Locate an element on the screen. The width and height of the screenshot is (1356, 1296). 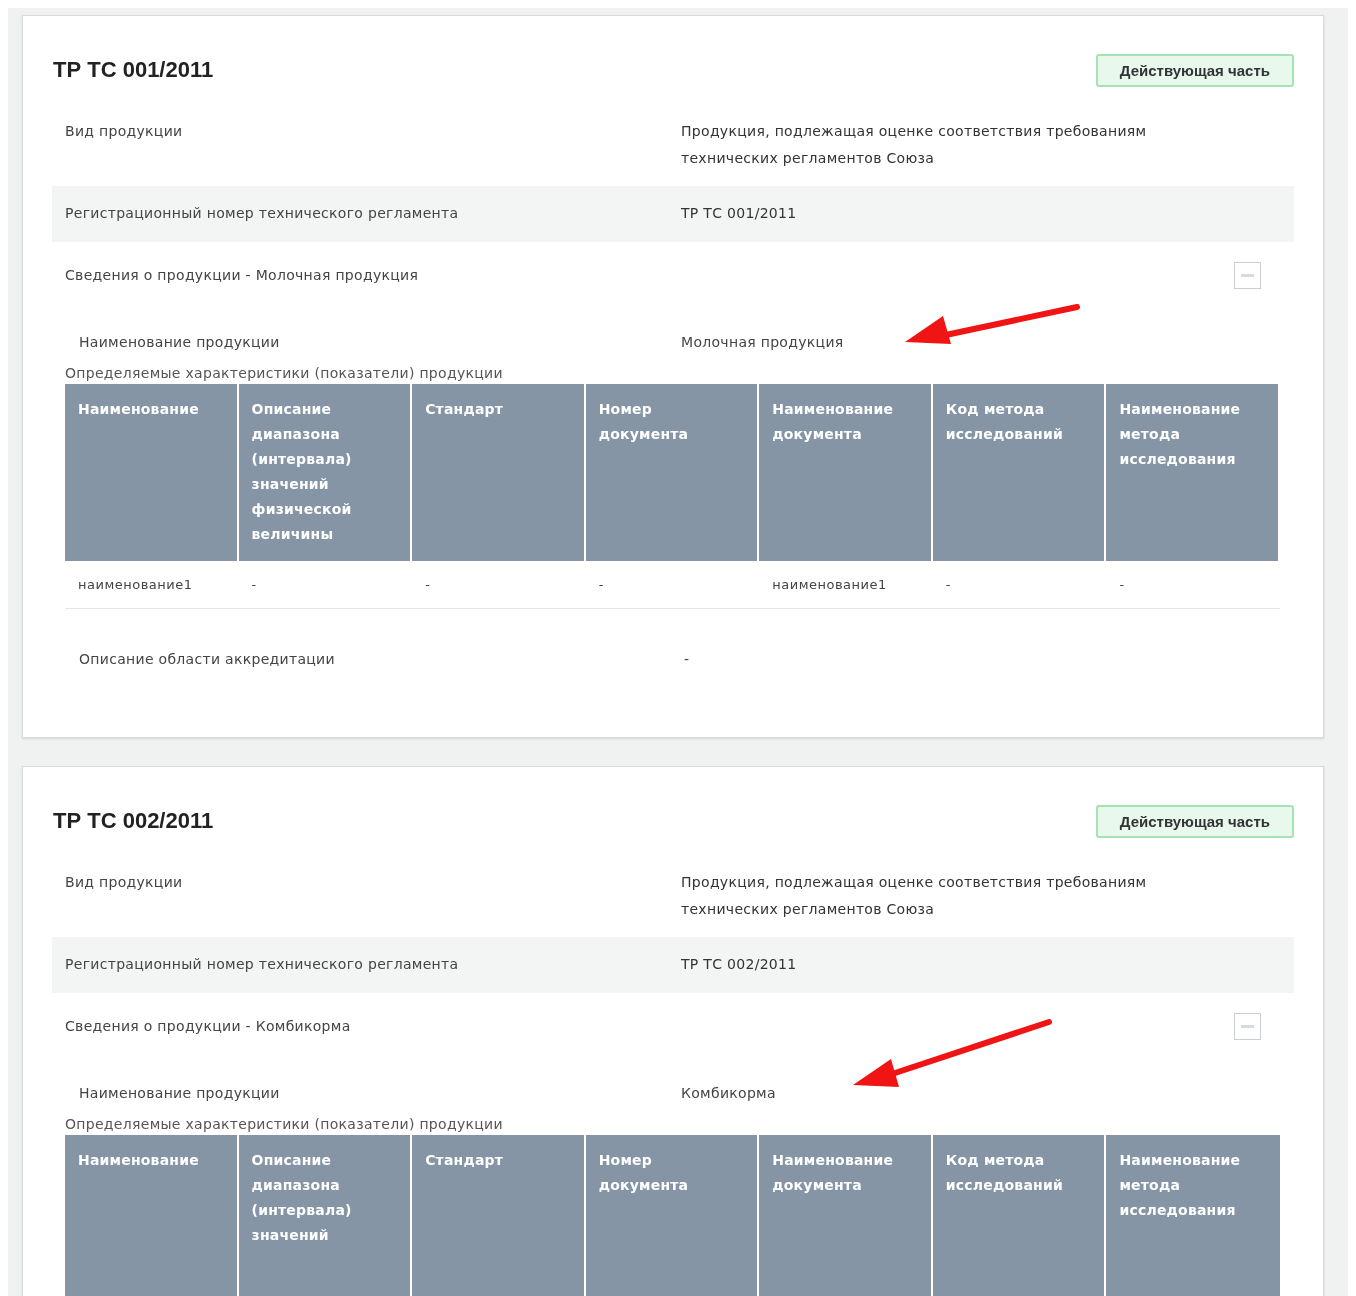
field-value: Молочная продукция is located at coordinates (763, 342).